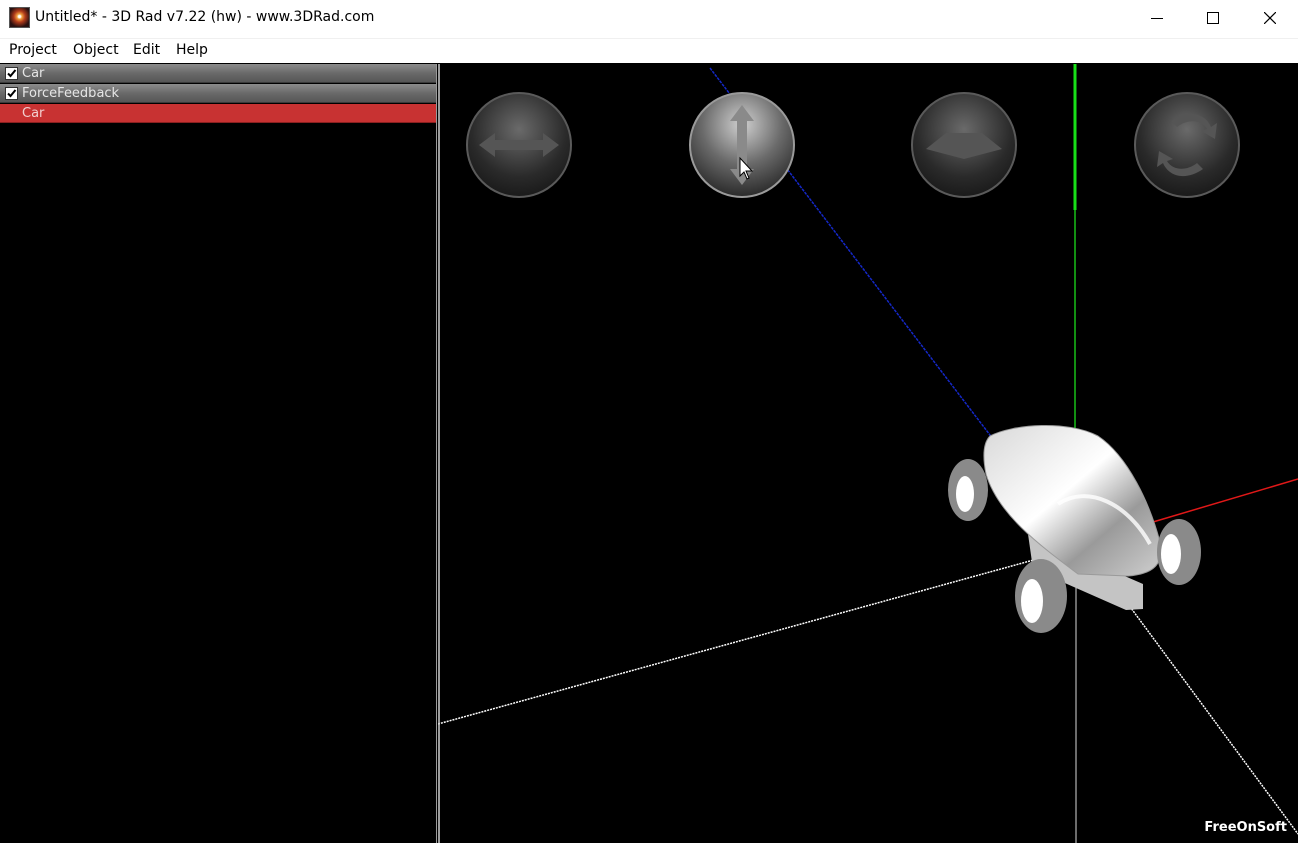 The height and width of the screenshot is (843, 1298). What do you see at coordinates (1225, 500) in the screenshot?
I see `x-axis-line` at bounding box center [1225, 500].